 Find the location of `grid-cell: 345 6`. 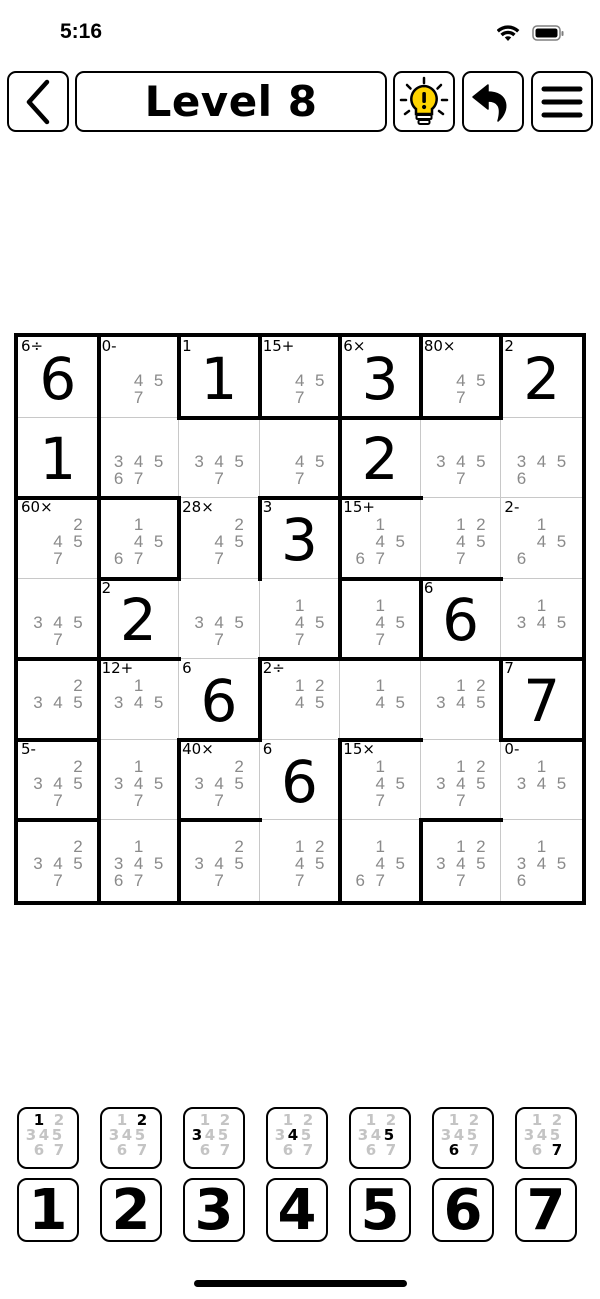

grid-cell: 345 6 is located at coordinates (541, 458).